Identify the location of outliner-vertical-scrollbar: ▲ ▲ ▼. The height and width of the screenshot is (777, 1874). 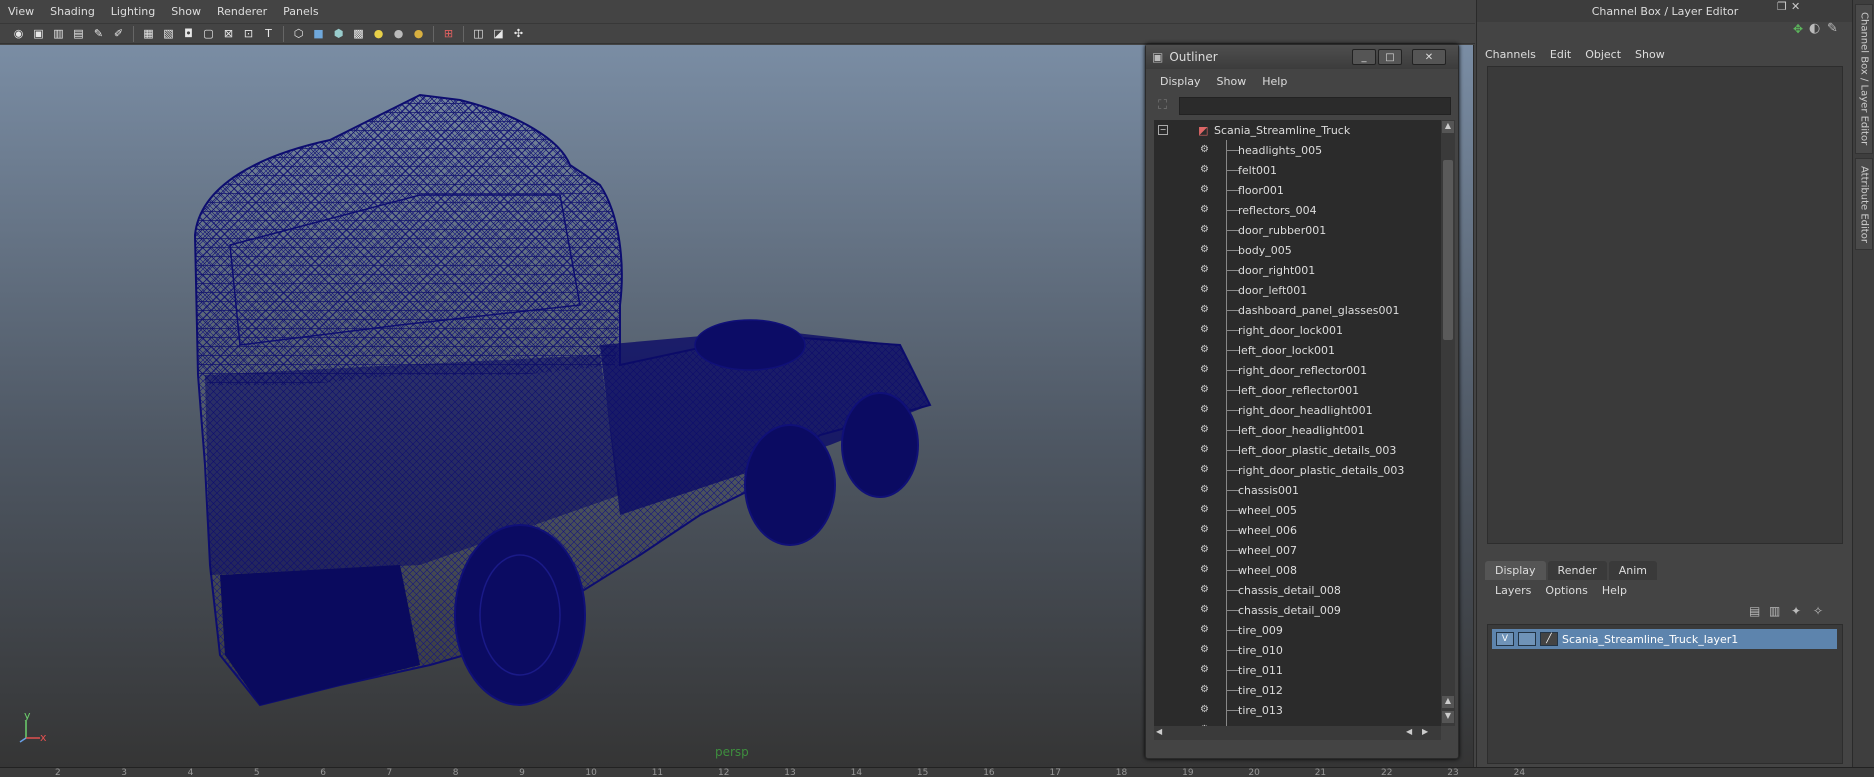
(1448, 423).